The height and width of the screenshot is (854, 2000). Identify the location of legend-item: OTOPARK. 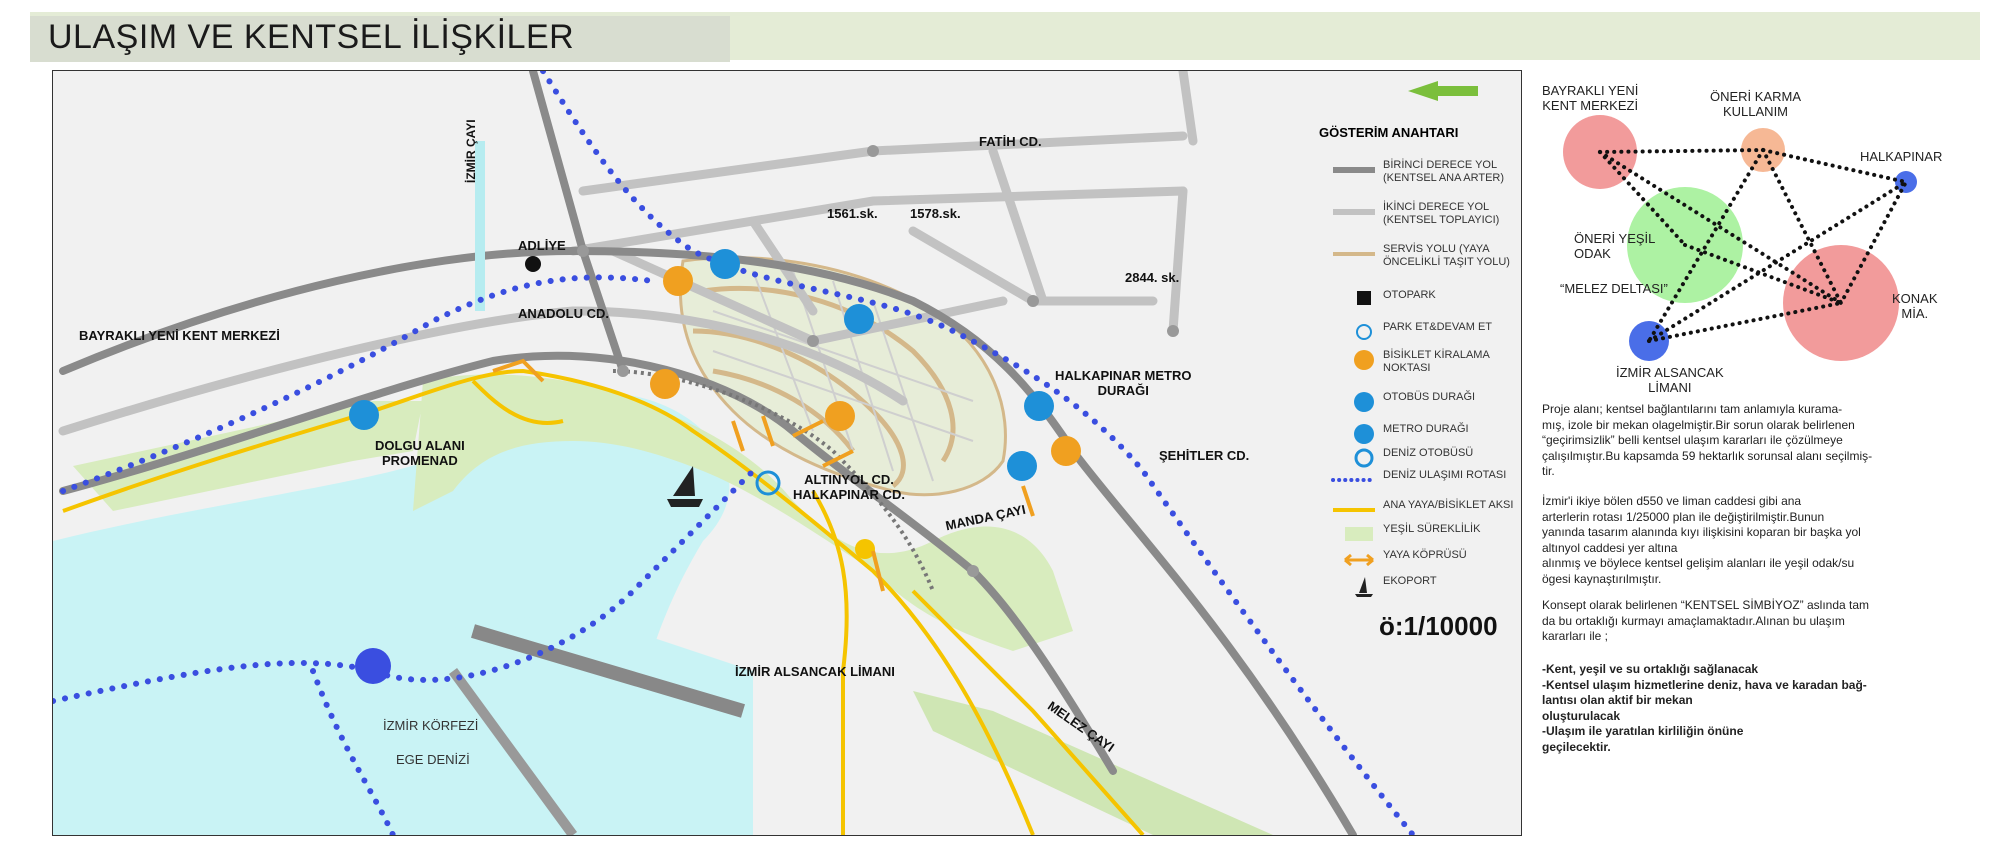
(1439, 297).